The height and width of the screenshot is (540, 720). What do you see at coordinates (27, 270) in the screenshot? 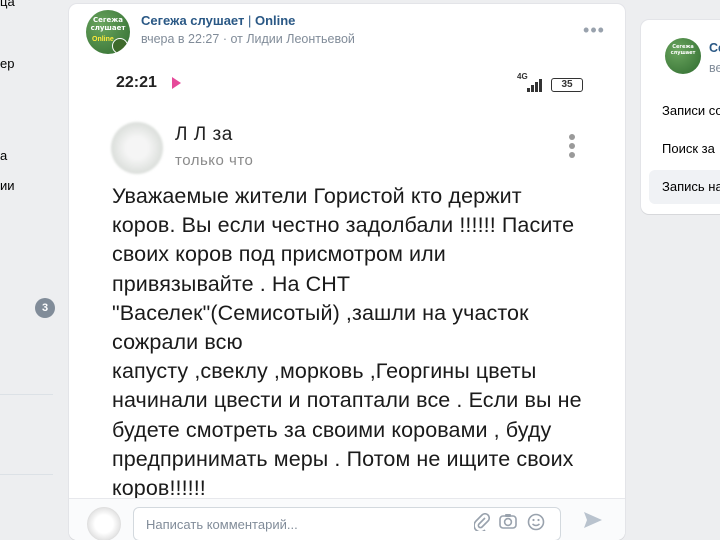
I see `left-sidebar-fragment: ца ер а ии 3` at bounding box center [27, 270].